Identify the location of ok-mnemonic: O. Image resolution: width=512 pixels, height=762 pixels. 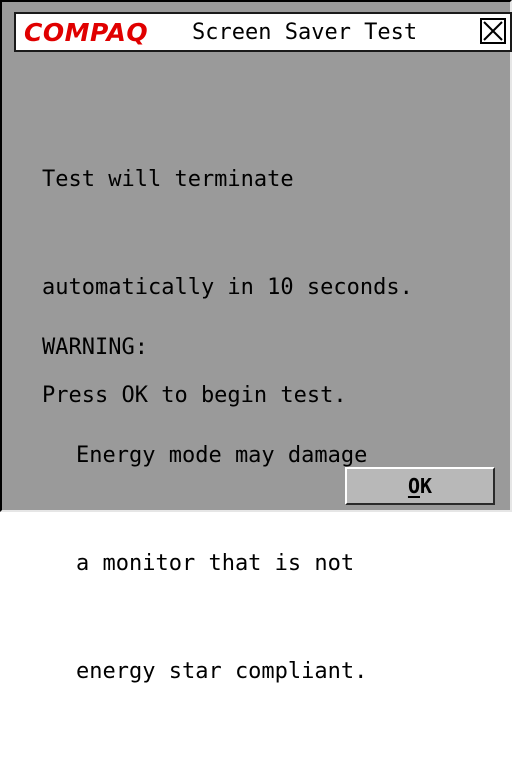
(413, 486).